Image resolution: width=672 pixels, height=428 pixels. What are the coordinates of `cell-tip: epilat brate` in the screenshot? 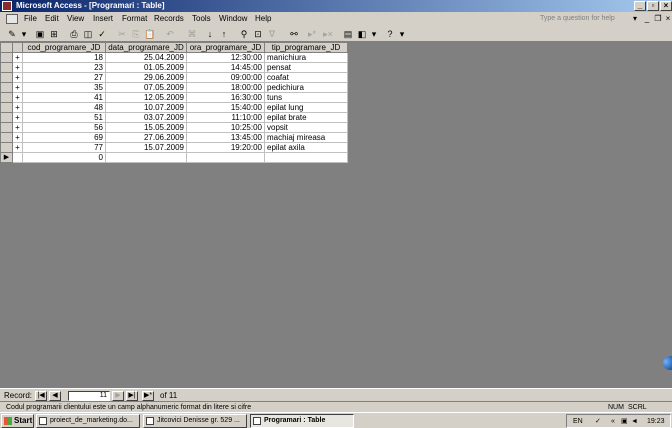 It's located at (306, 117).